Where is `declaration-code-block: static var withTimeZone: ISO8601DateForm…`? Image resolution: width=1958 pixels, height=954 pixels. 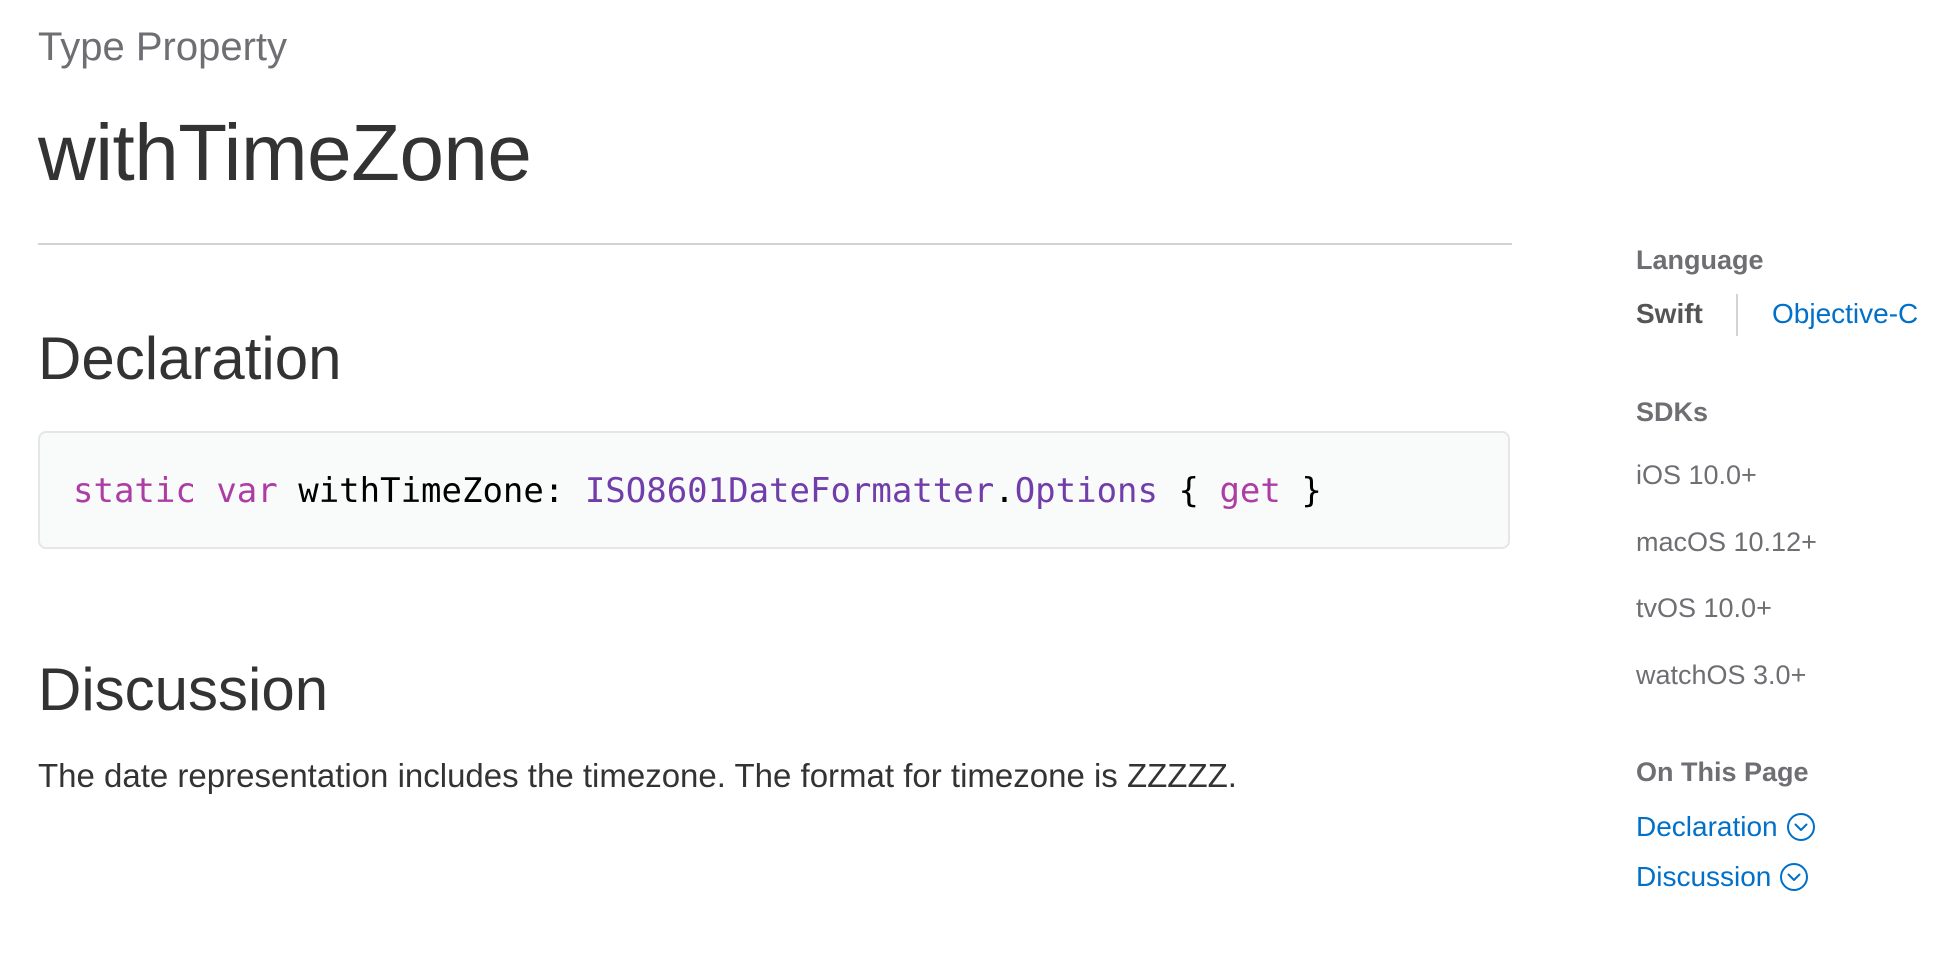
declaration-code-block: static var withTimeZone: ISO8601DateForm… is located at coordinates (774, 490).